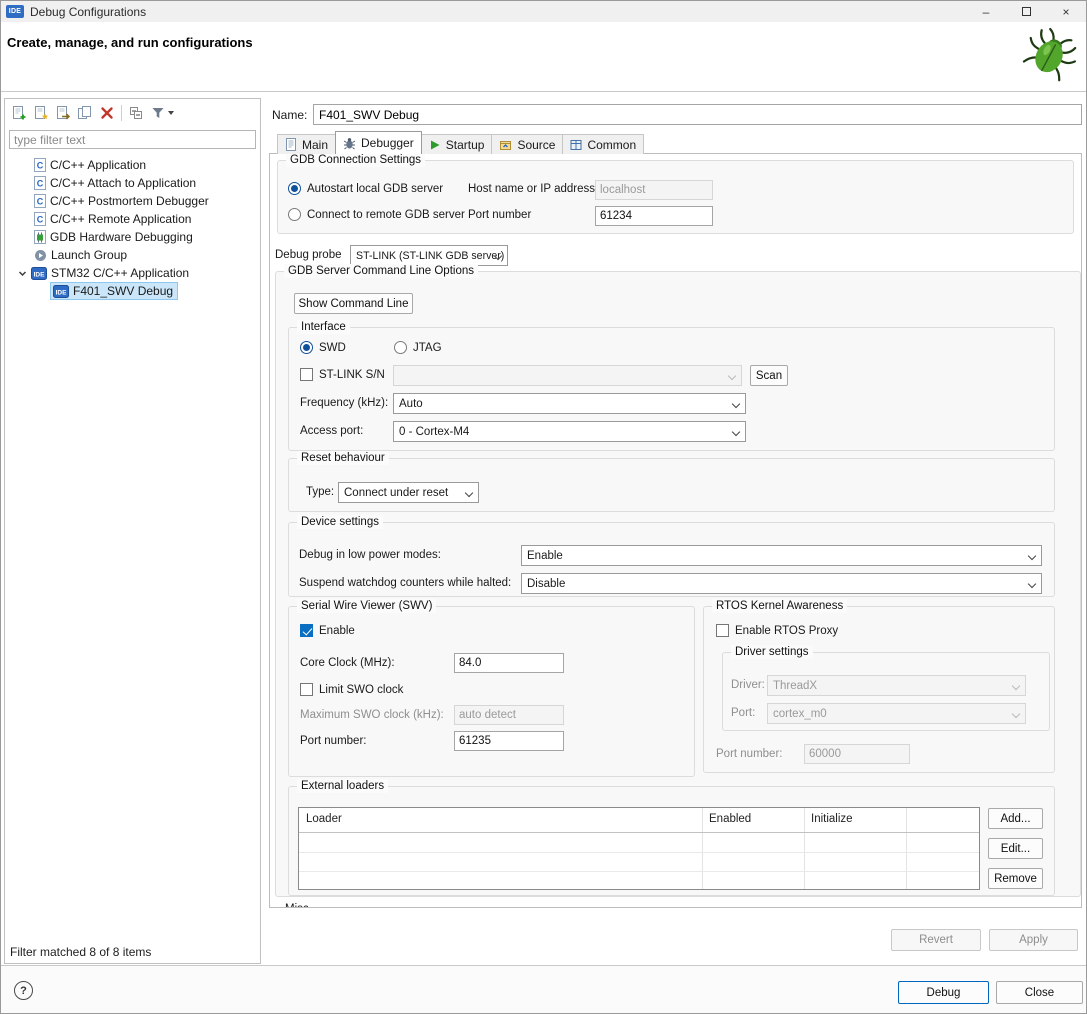 The height and width of the screenshot is (1014, 1087). I want to click on tree-item-cpp-application: C C/C++ Application, so click(132, 165).